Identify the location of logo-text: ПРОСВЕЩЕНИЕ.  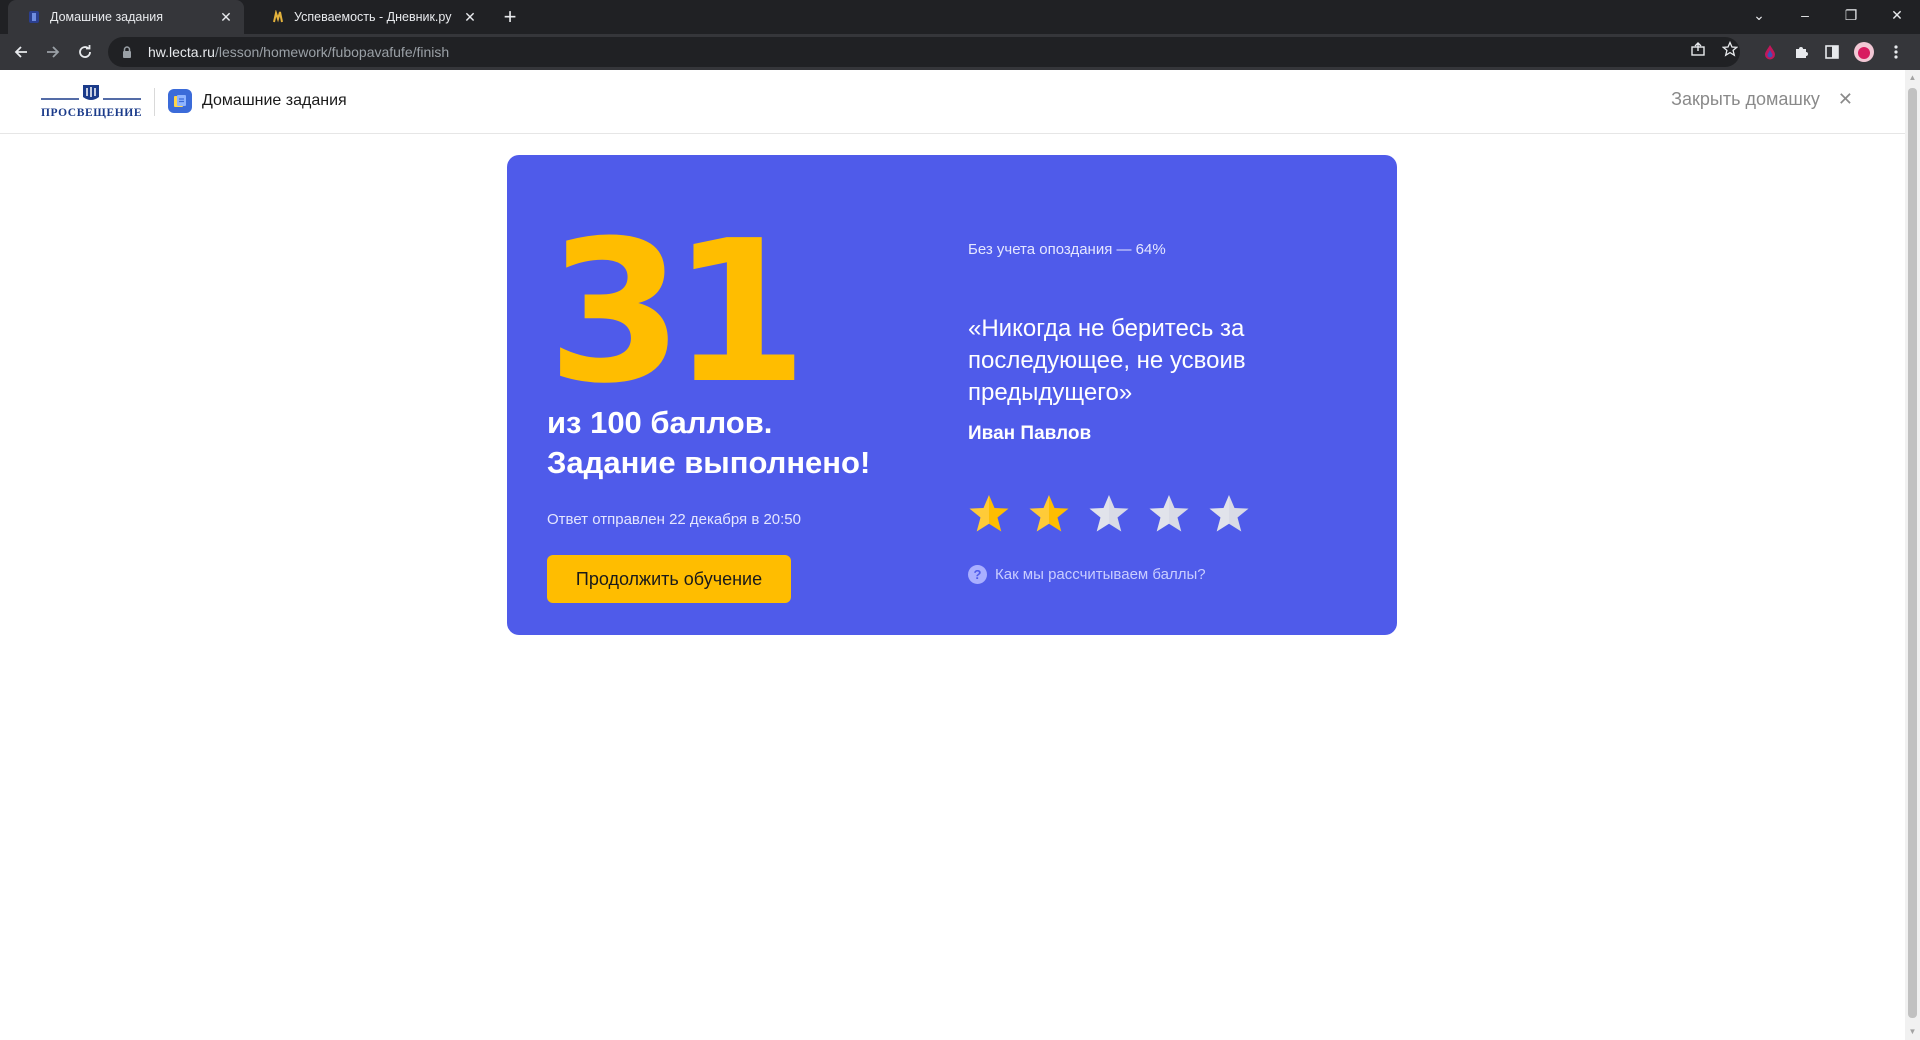
(92, 113).